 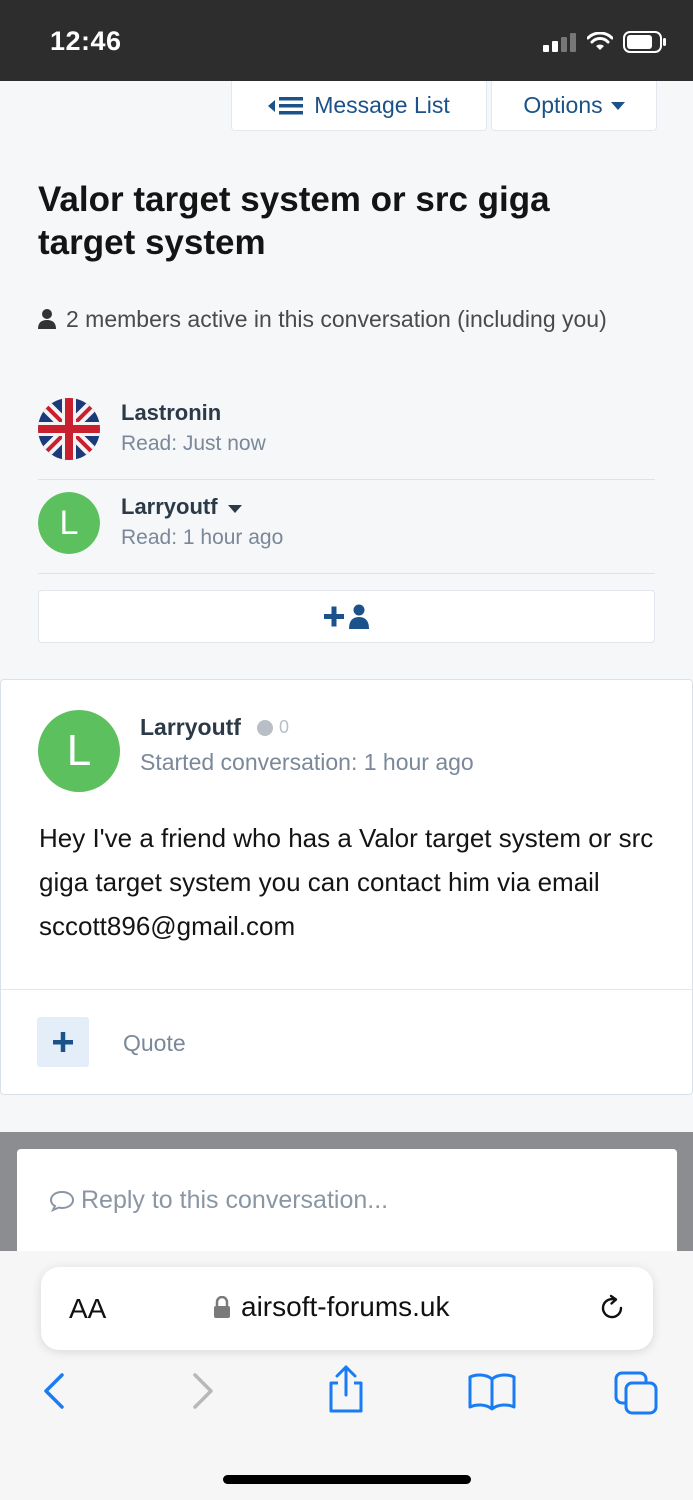 What do you see at coordinates (69, 429) in the screenshot?
I see `avatar-union-jack` at bounding box center [69, 429].